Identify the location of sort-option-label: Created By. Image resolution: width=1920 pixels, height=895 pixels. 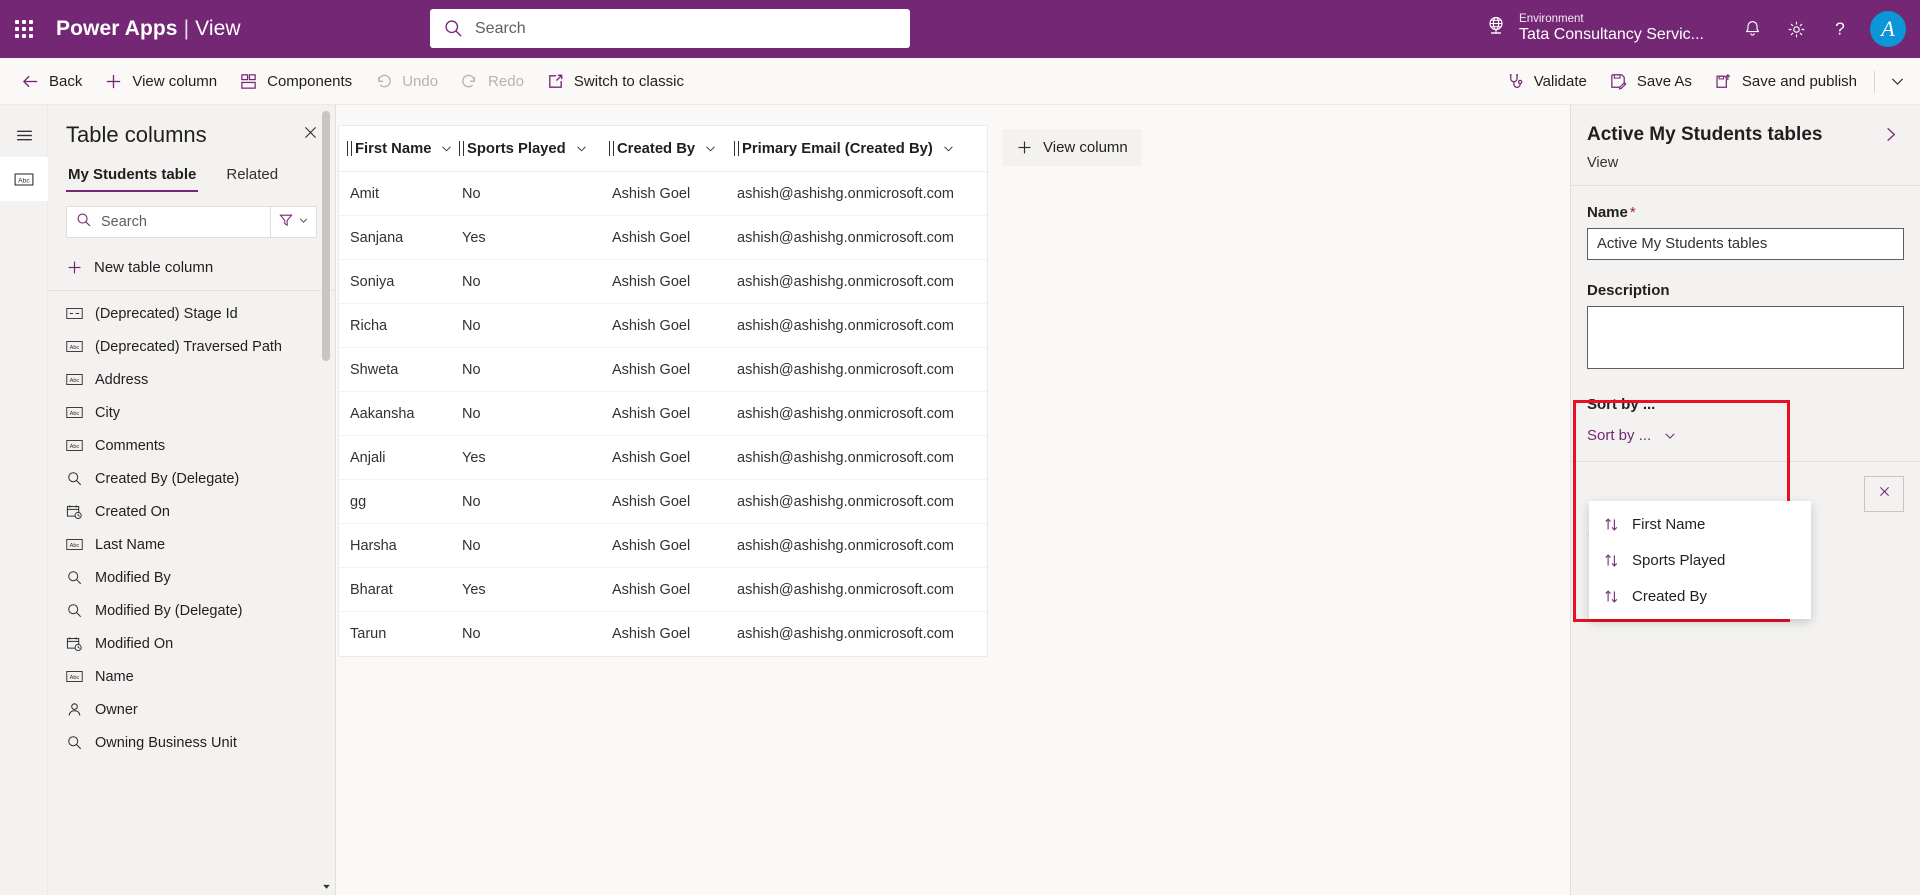
(1670, 596).